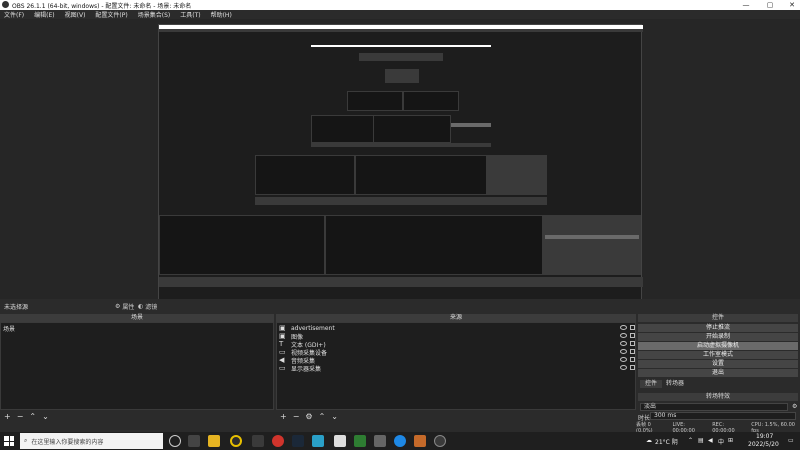  I want to click on cortana-icon, so click(175, 441).